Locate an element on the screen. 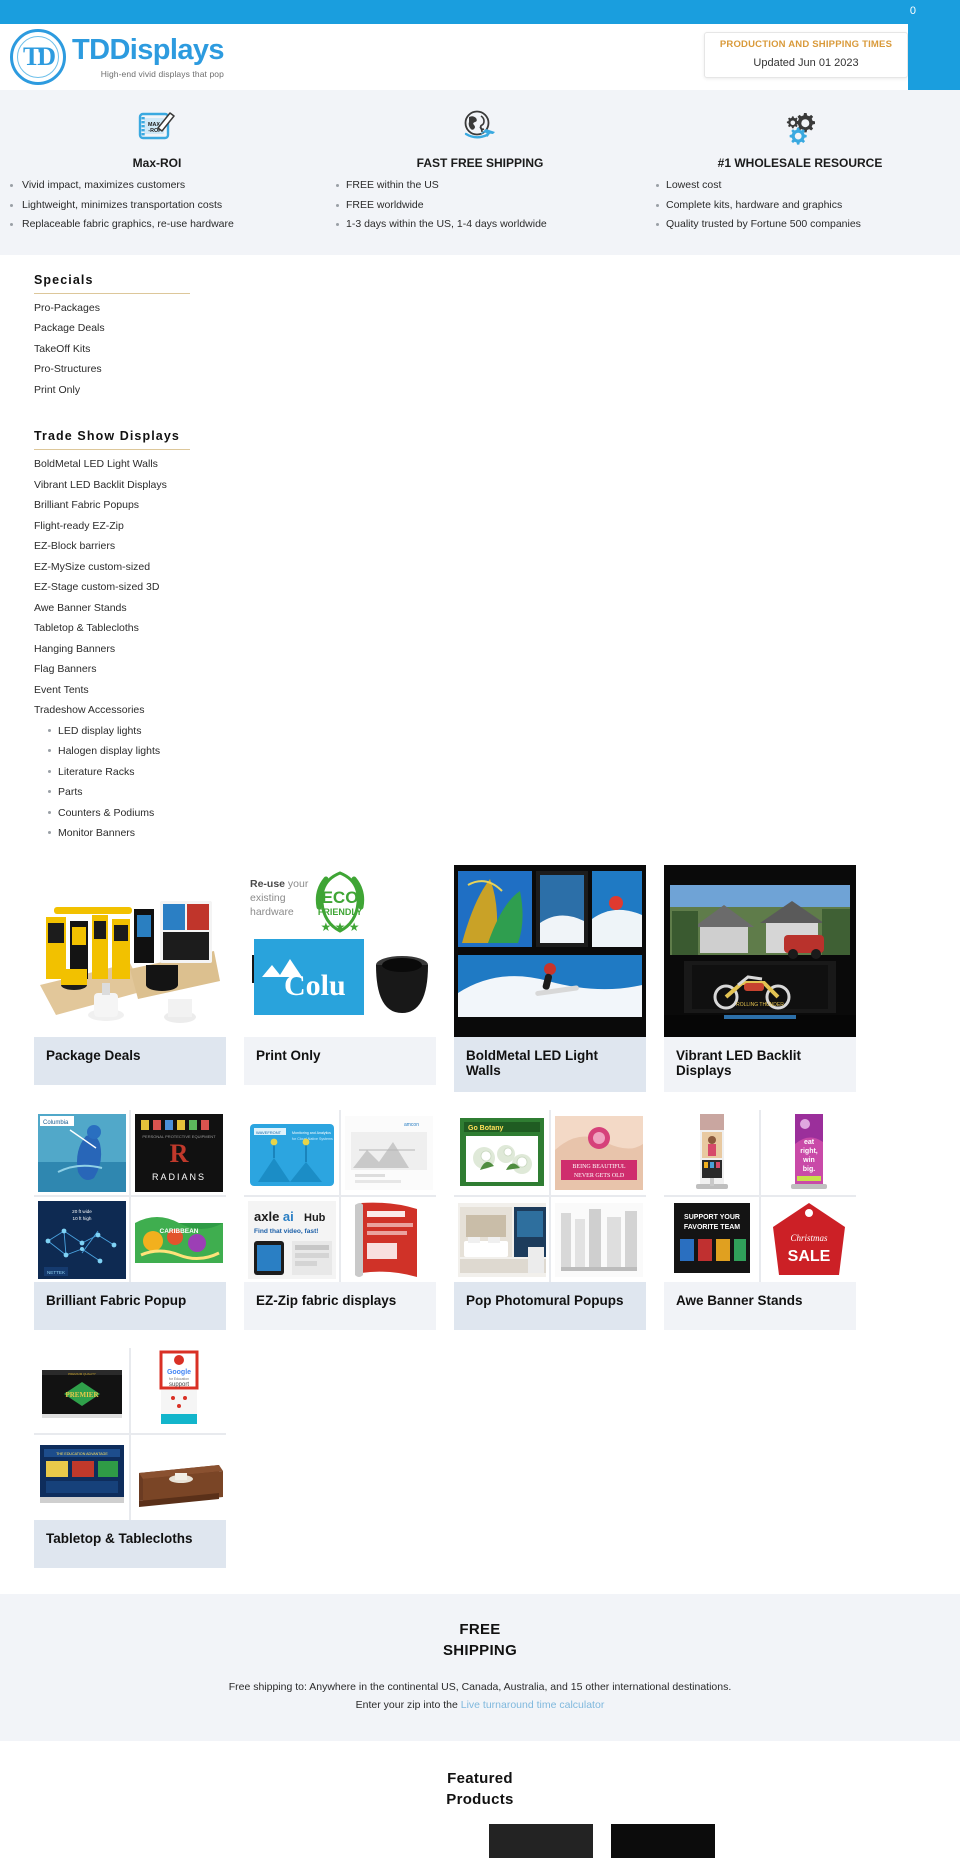  thumb-being-beautiful-pink: BEING BEAUTIFUL NEVER GETS OLD is located at coordinates (598, 1153).